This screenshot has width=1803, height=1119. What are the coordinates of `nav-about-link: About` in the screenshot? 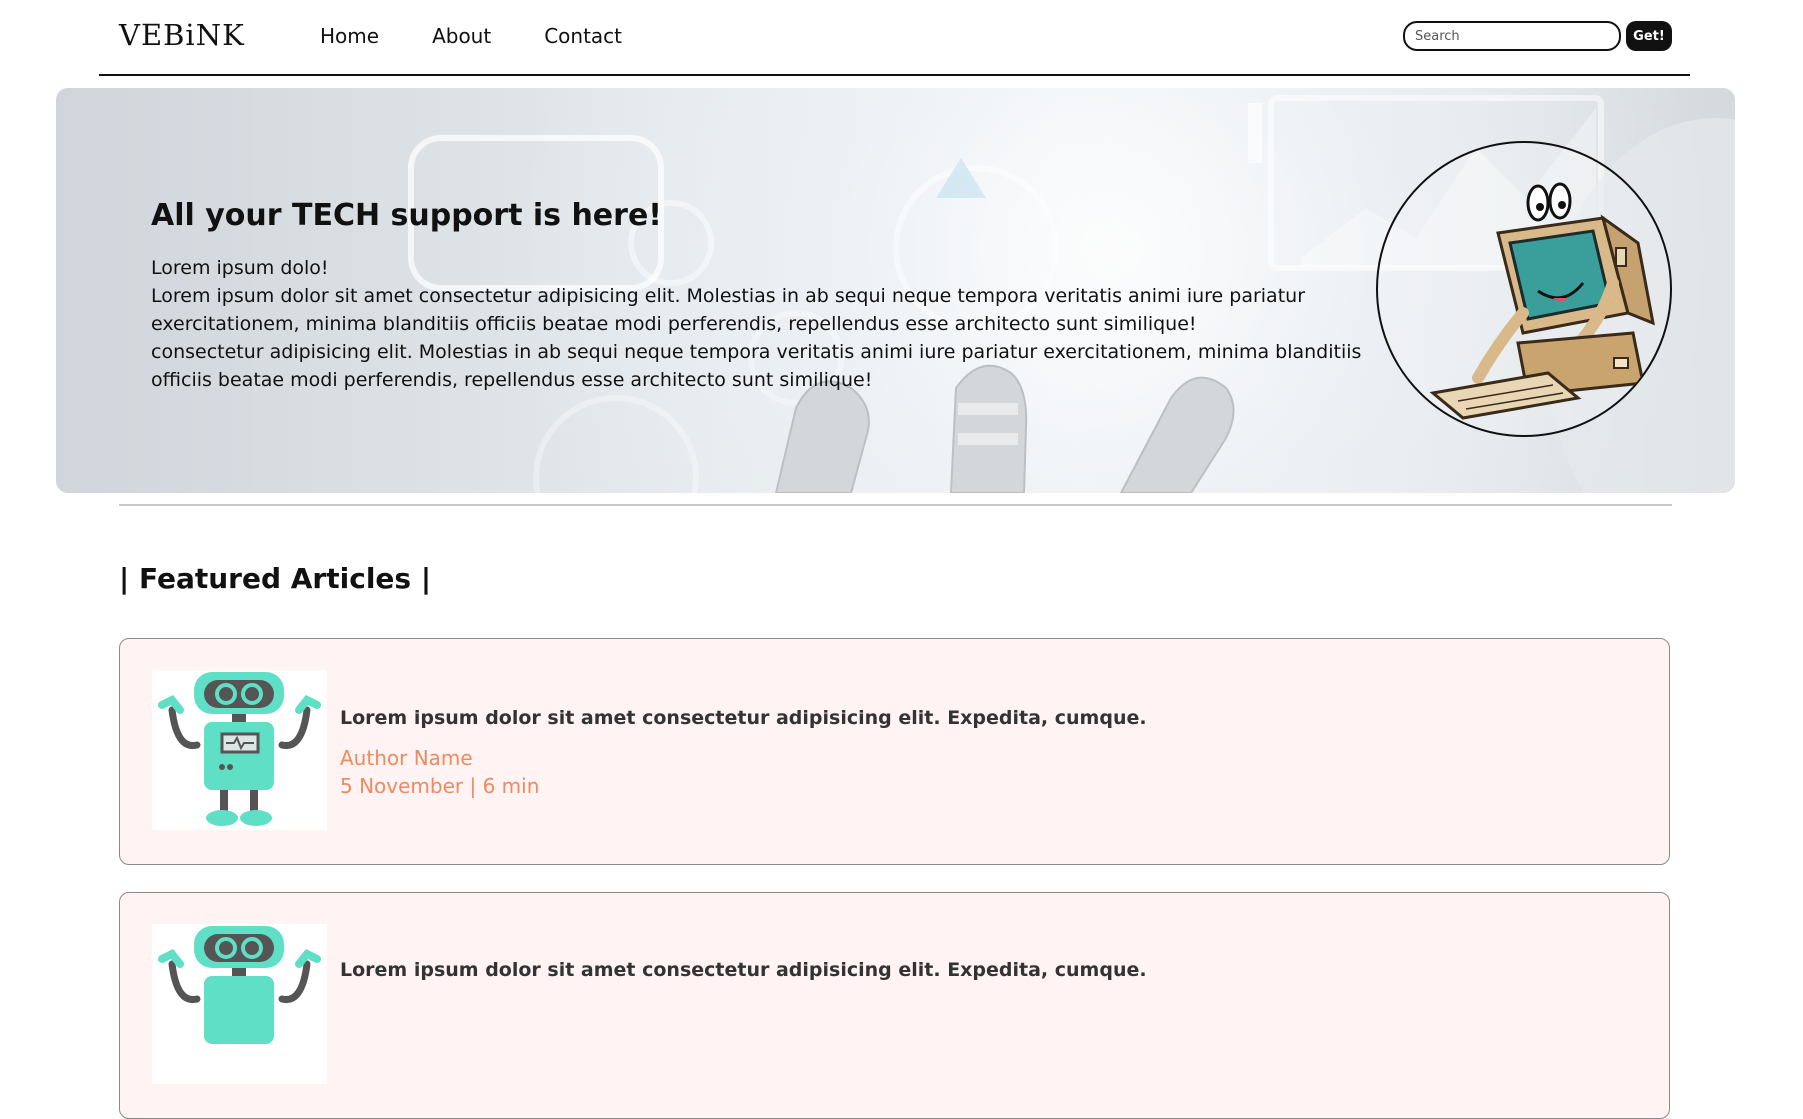 It's located at (461, 36).